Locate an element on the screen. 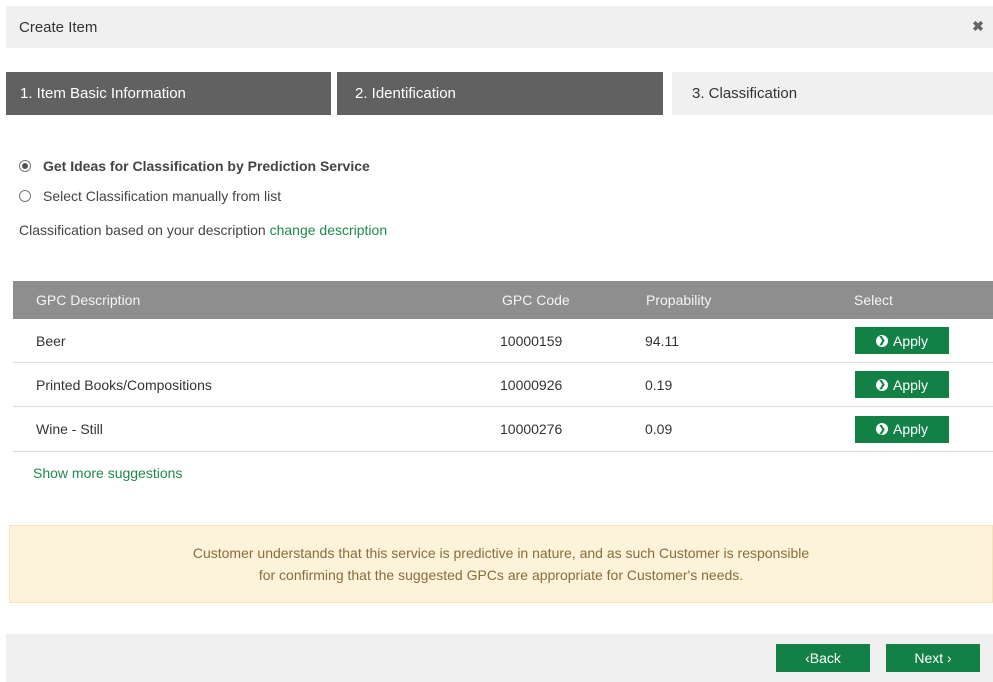  step-label: 3. Classification is located at coordinates (745, 93).